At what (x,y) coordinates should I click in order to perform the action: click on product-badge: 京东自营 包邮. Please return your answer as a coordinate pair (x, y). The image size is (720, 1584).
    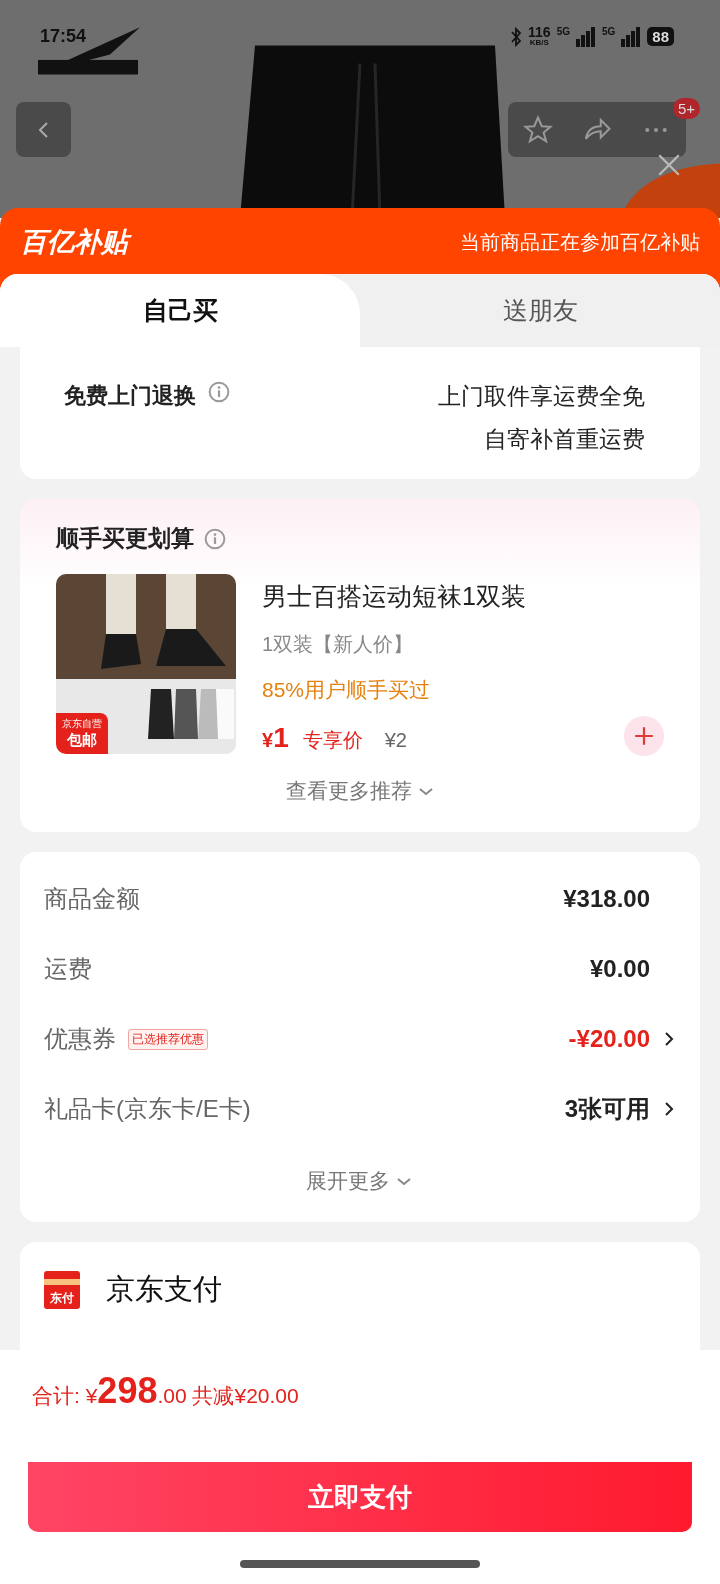
    Looking at the image, I should click on (82, 733).